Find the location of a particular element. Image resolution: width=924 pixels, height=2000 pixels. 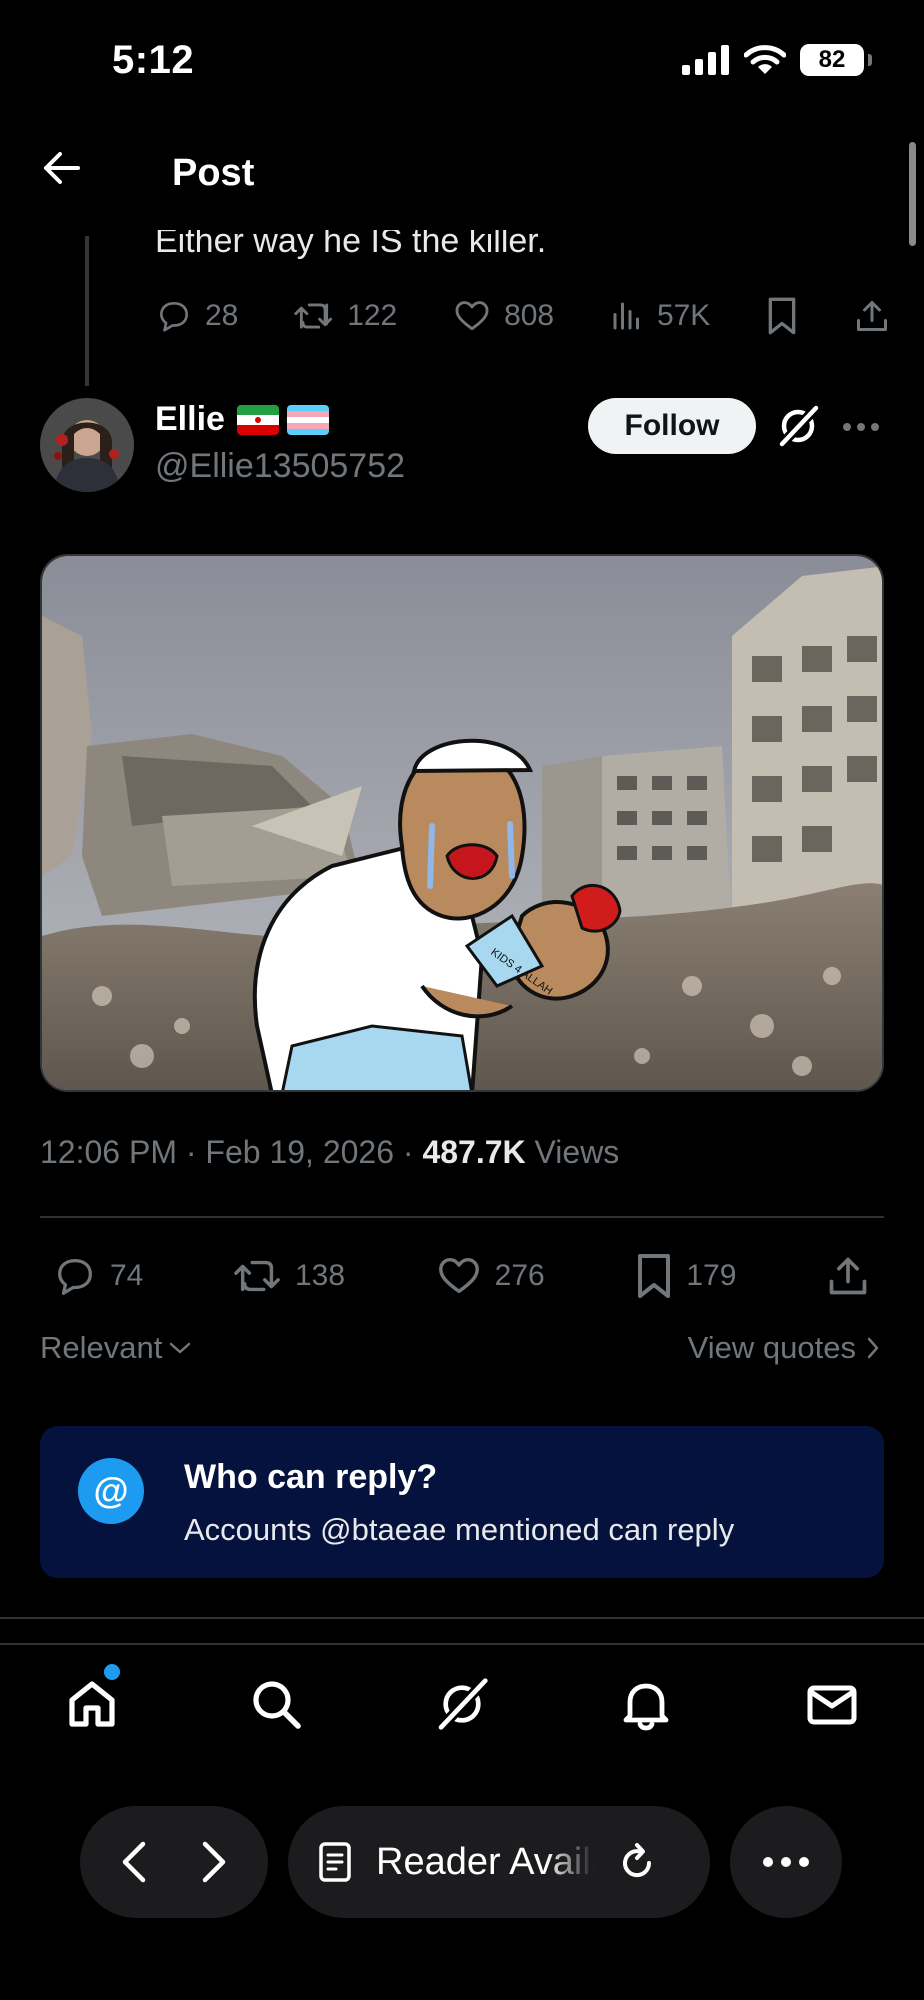

iran-flag-icon is located at coordinates (257, 419).